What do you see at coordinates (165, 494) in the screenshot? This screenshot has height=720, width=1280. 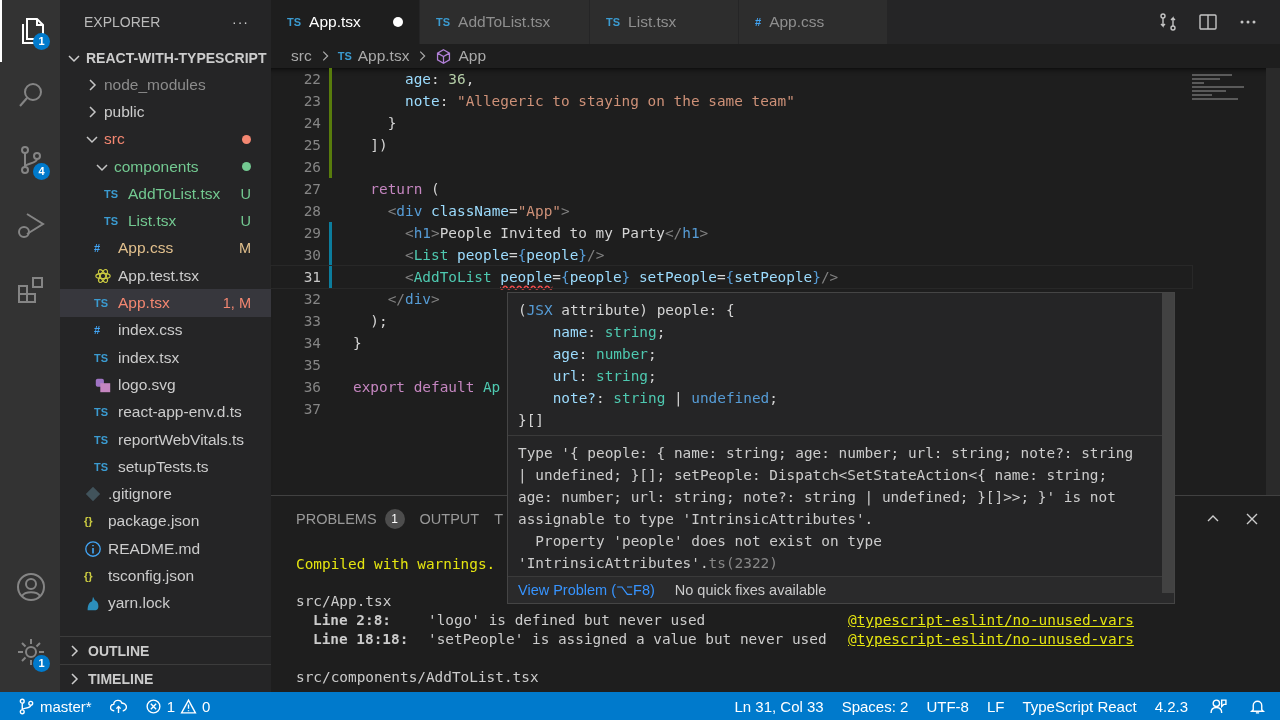 I see `file-item: .gitignore` at bounding box center [165, 494].